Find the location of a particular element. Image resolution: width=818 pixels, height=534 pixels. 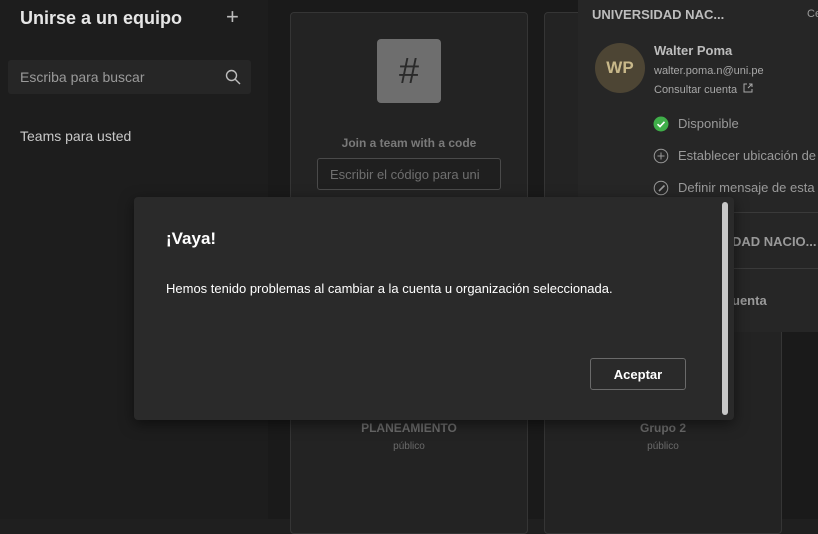

sidebar-title: Unirse a un equipo is located at coordinates (101, 18).